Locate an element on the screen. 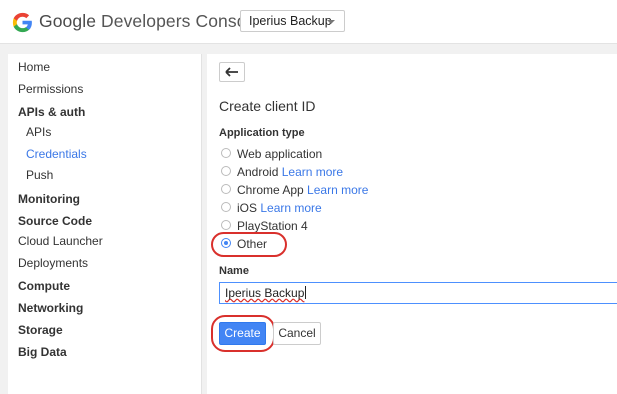 This screenshot has height=394, width=617. option-label: Web application is located at coordinates (280, 154).